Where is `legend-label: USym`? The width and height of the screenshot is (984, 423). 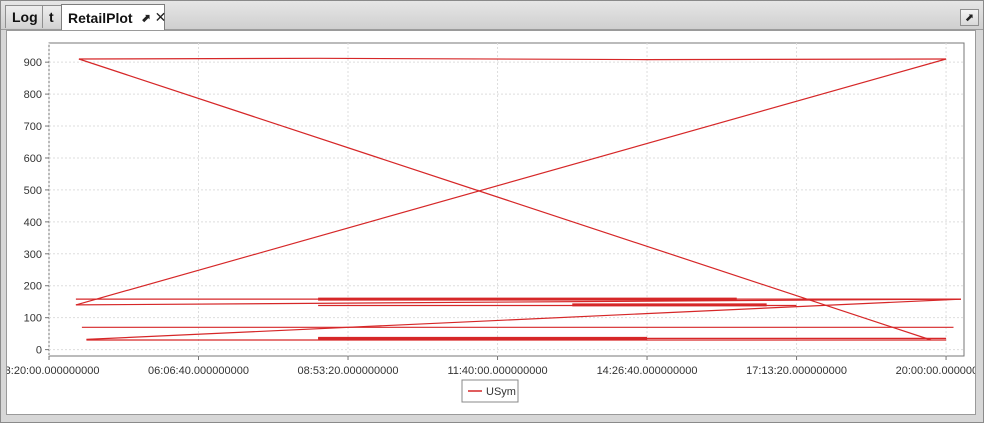
legend-label: USym is located at coordinates (501, 392).